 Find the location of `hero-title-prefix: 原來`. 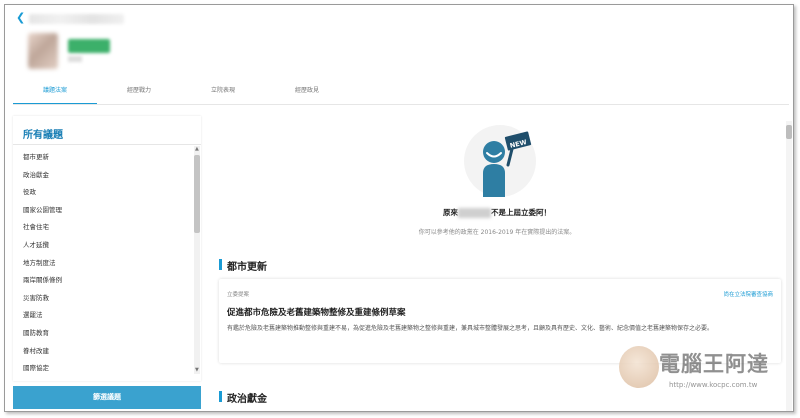

hero-title-prefix: 原來 is located at coordinates (450, 212).